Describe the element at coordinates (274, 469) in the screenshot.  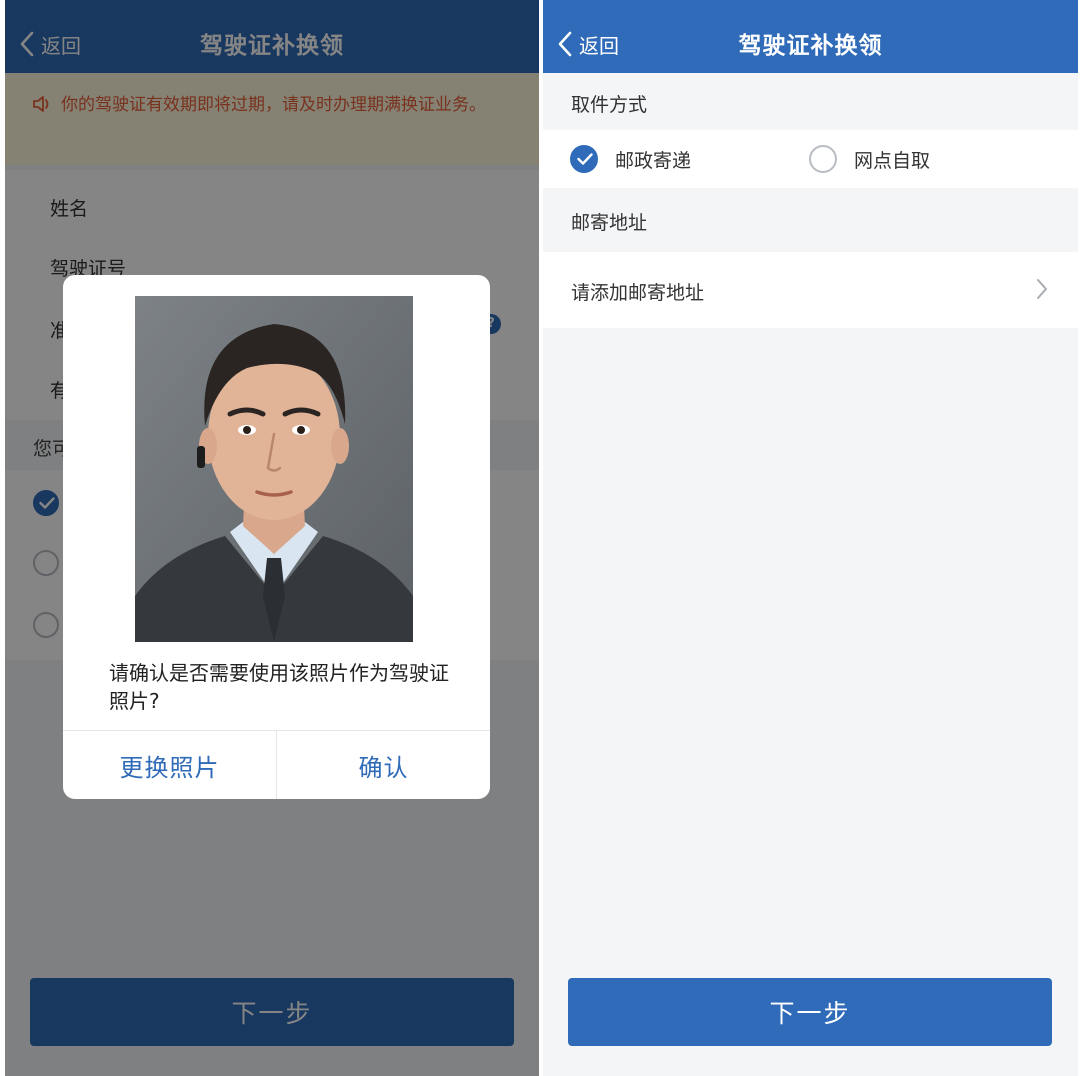
I see `portrait-photo` at that location.